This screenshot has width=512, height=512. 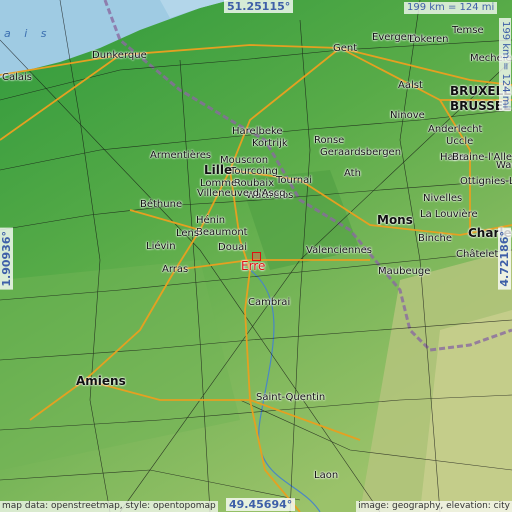 I want to click on place-label: Ottignies-Louvain-la-Neuve, so click(x=486, y=181).